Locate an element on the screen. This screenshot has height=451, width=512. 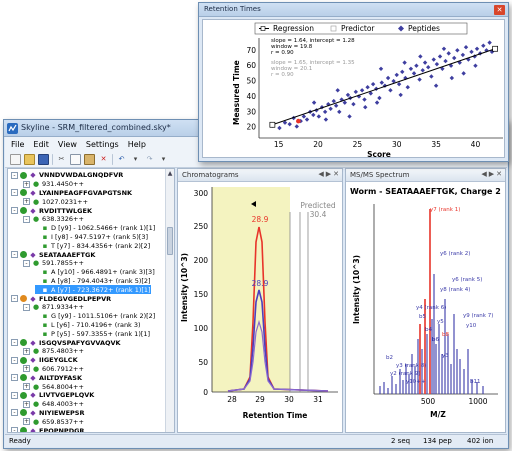
menu-view: View is located at coordinates (67, 144).